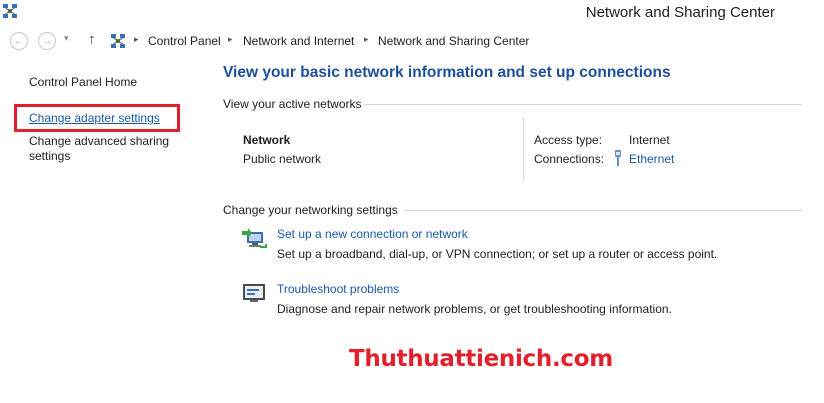 The width and height of the screenshot is (824, 403). What do you see at coordinates (338, 289) in the screenshot?
I see `troubleshoot-link: Troubleshoot problems` at bounding box center [338, 289].